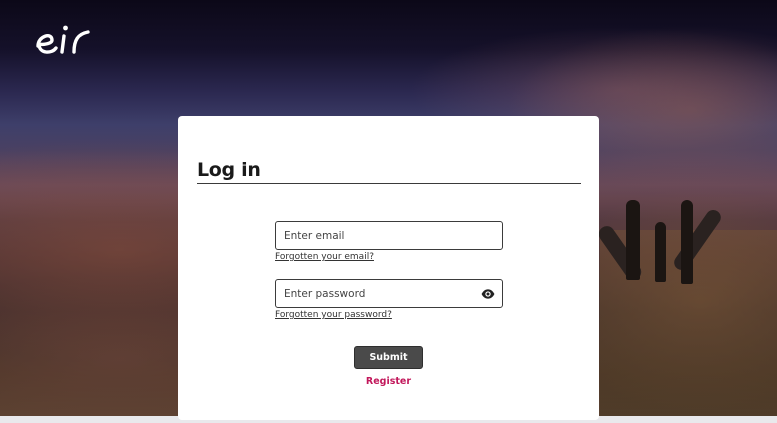 This screenshot has width=777, height=423. Describe the element at coordinates (229, 170) in the screenshot. I see `login-title: Log in` at that location.